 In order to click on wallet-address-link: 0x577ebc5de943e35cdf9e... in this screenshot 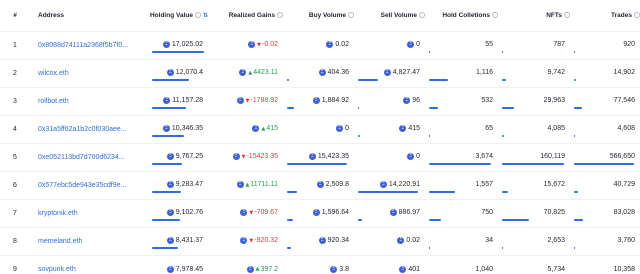, I will do `click(82, 185)`.